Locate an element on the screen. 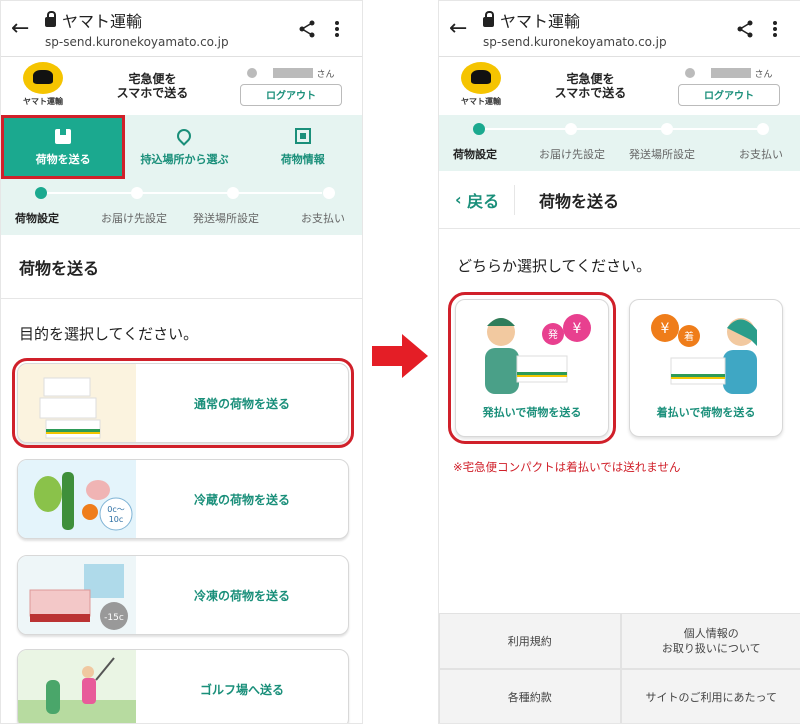  svg-text: 着 is located at coordinates (689, 336).